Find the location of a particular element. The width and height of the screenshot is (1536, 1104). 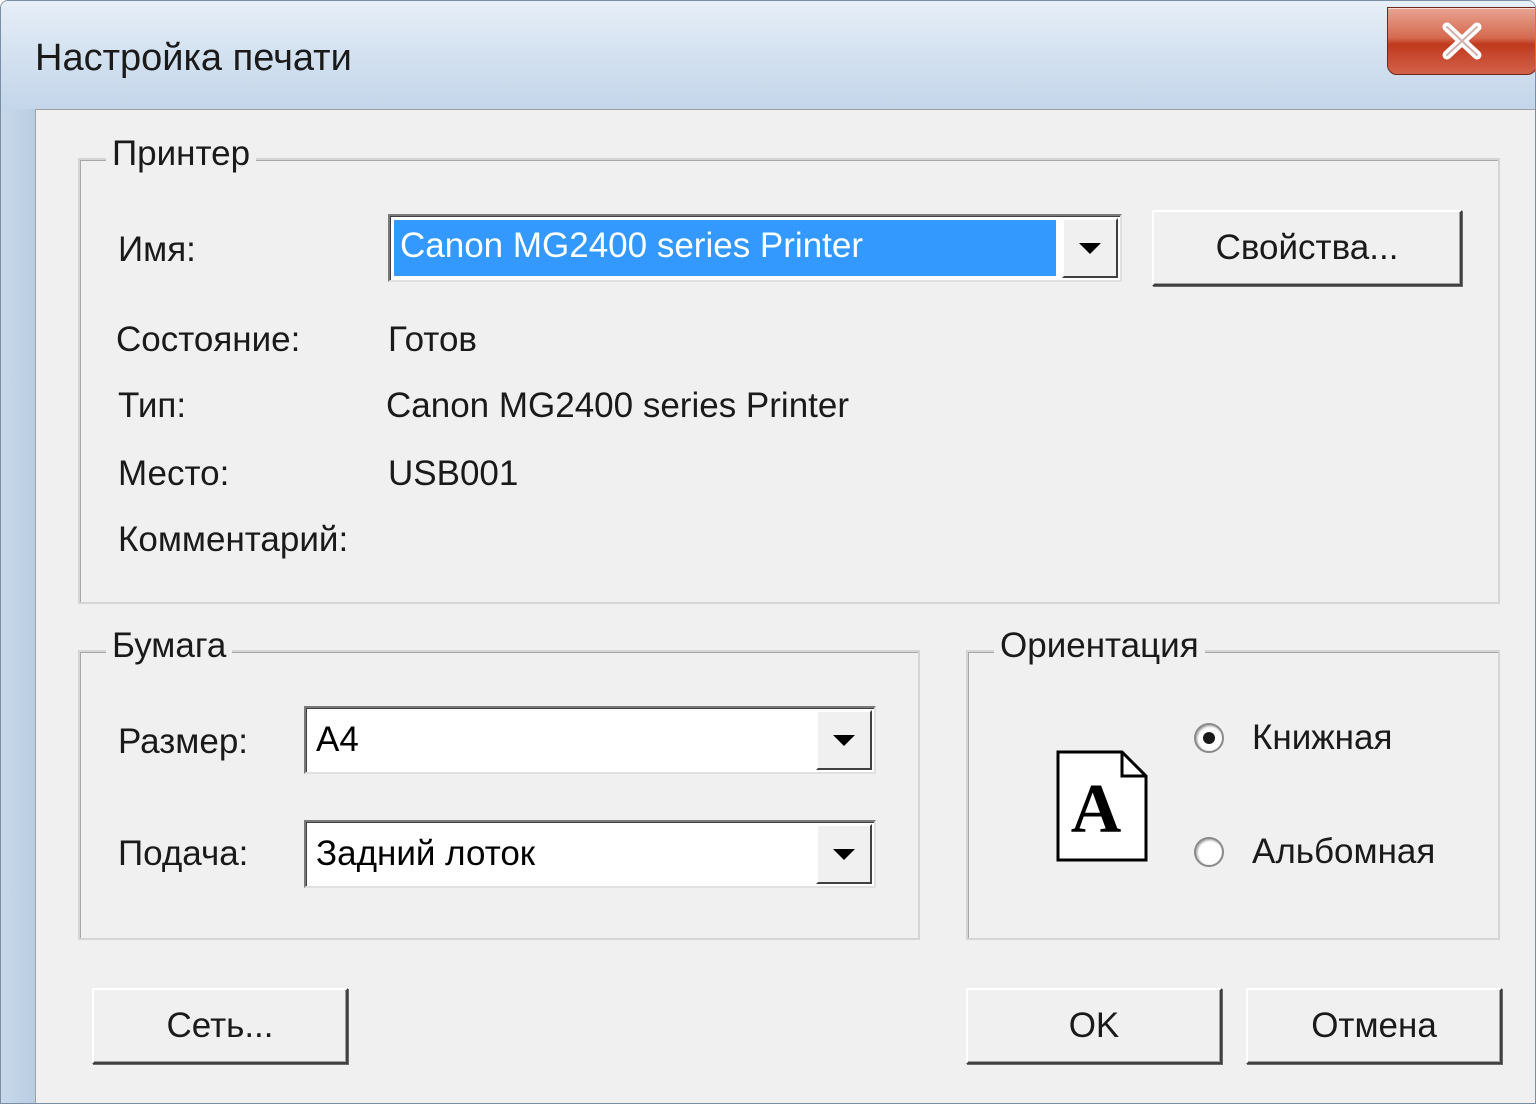

cancel-button: Отмена is located at coordinates (1374, 1026).